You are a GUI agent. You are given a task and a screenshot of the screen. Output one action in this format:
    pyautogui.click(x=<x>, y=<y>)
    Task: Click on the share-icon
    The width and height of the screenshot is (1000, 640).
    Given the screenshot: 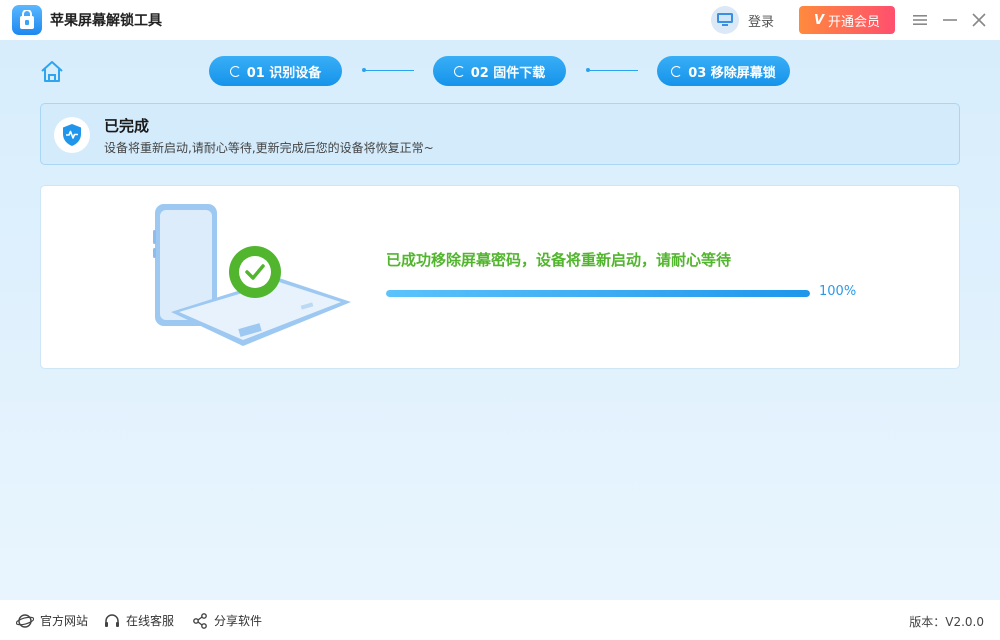 What is the action you would take?
    pyautogui.click(x=200, y=620)
    